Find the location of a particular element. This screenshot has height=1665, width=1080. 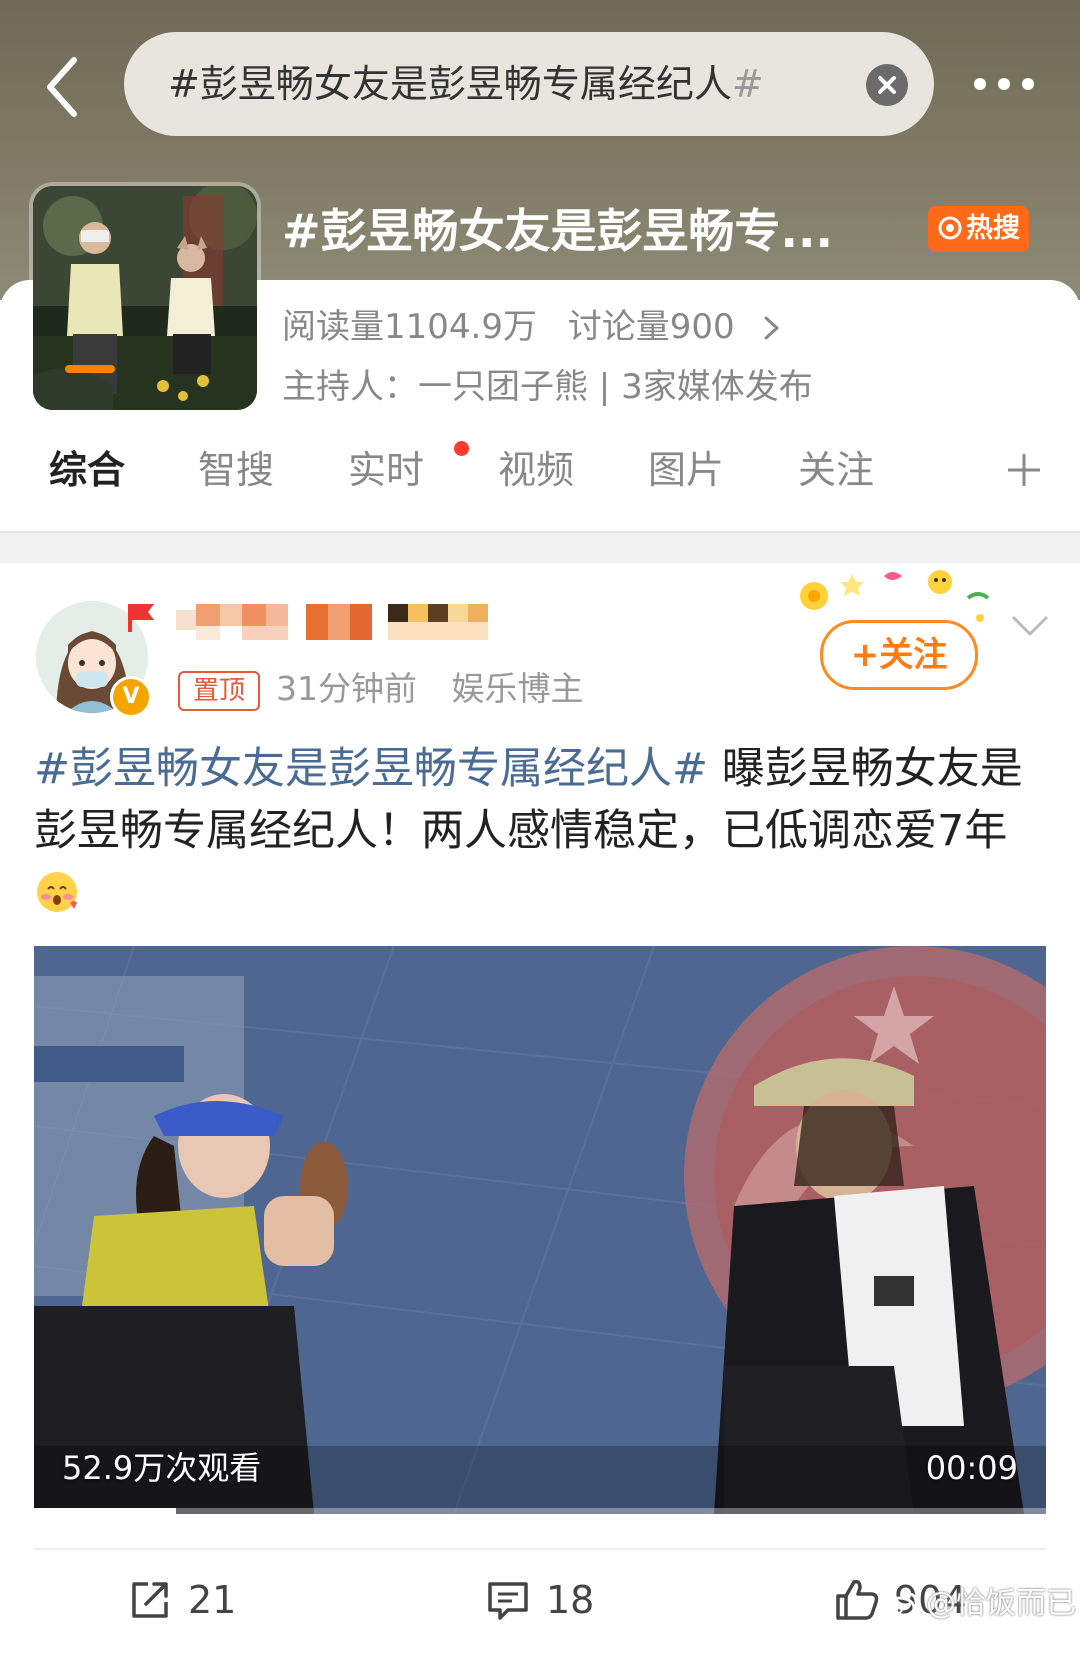

thumbs-up-icon is located at coordinates (857, 1599).